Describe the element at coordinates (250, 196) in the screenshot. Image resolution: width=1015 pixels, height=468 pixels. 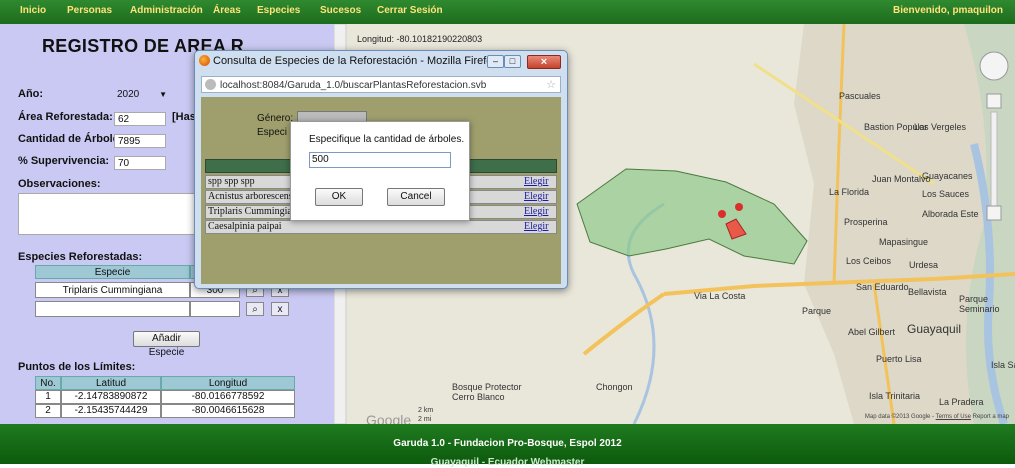
I see `result-name: Acnistus arborescens` at that location.